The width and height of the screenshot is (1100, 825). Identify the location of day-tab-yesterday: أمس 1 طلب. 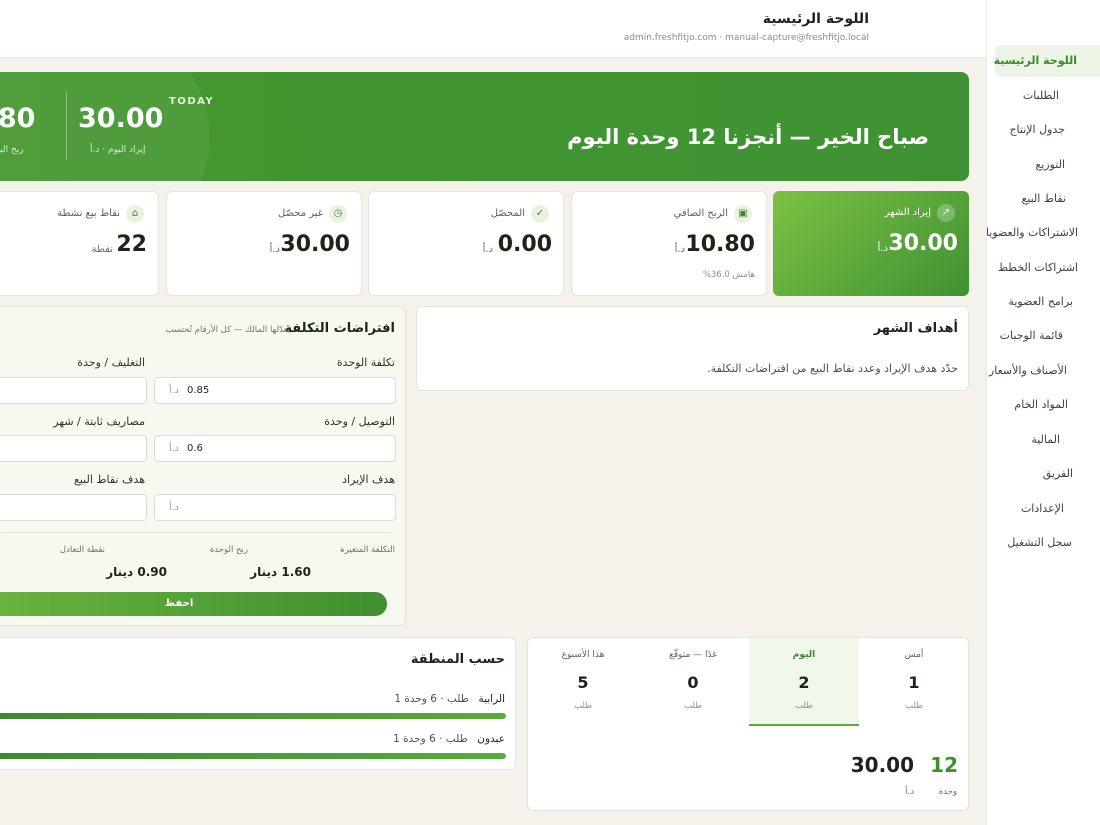
(914, 682).